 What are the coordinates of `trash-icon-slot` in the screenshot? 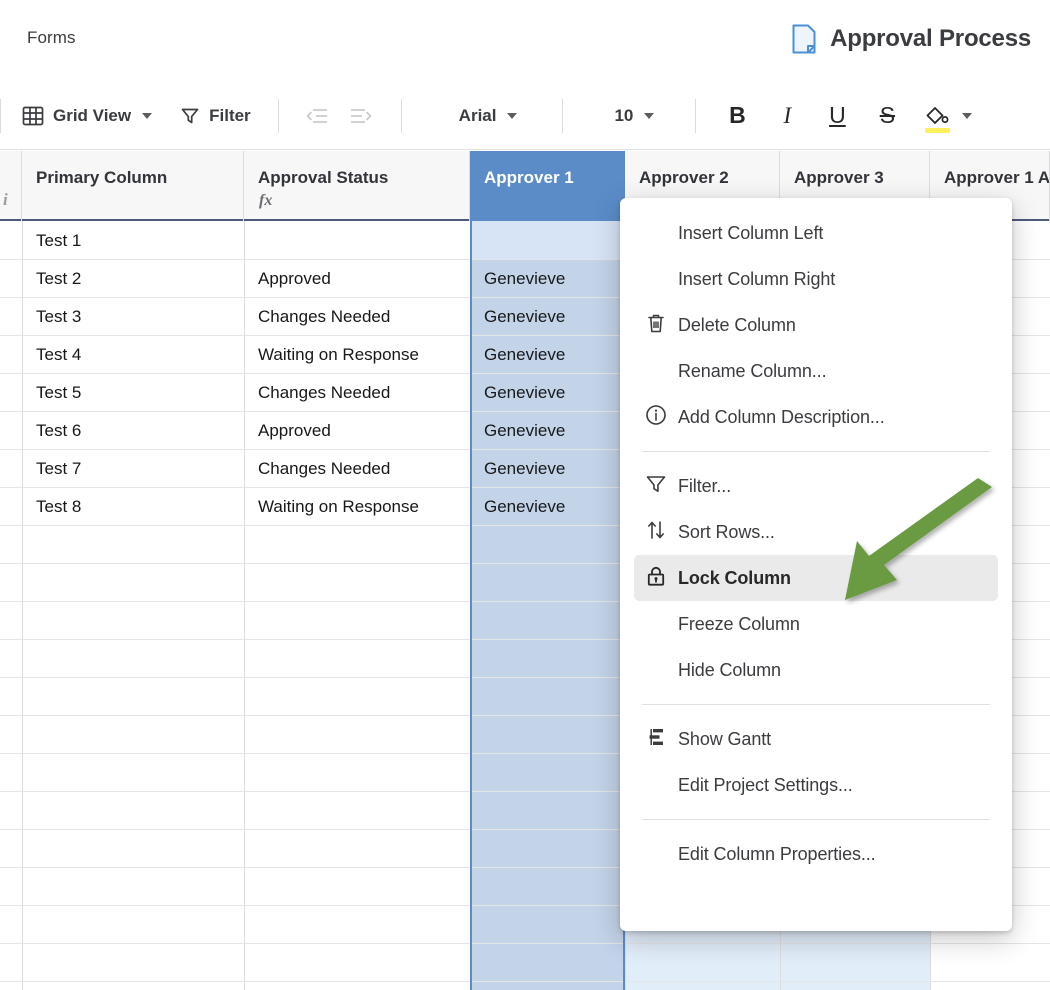 It's located at (656, 325).